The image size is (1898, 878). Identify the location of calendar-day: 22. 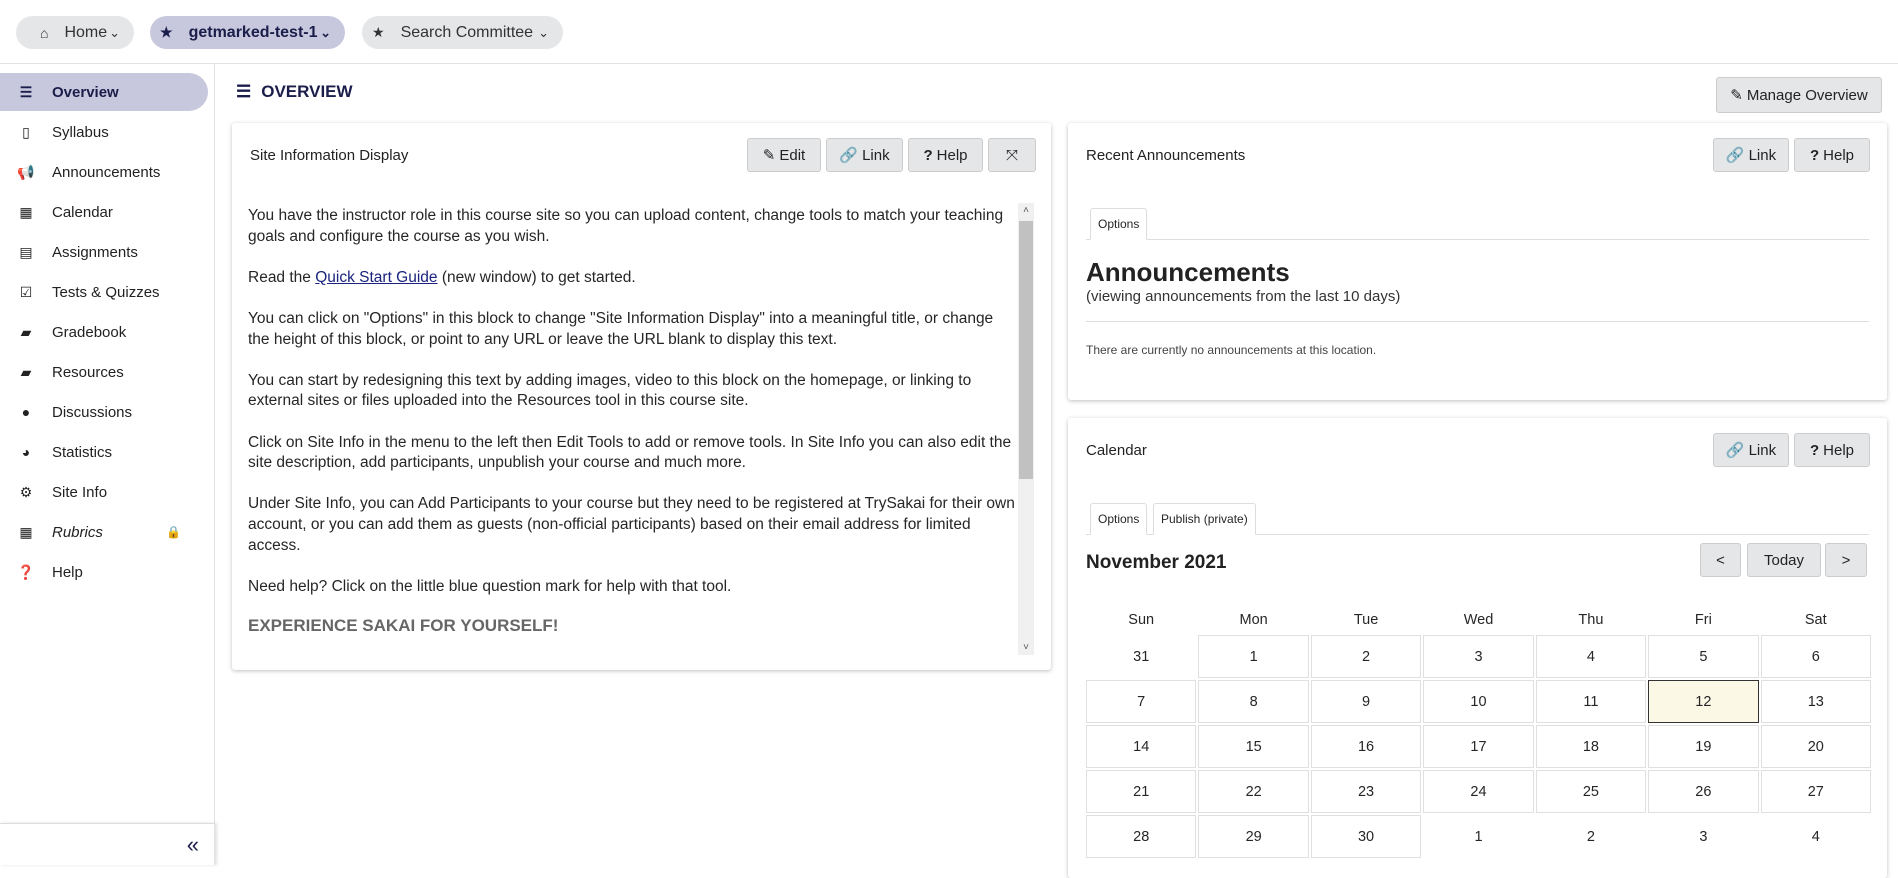
(1253, 791).